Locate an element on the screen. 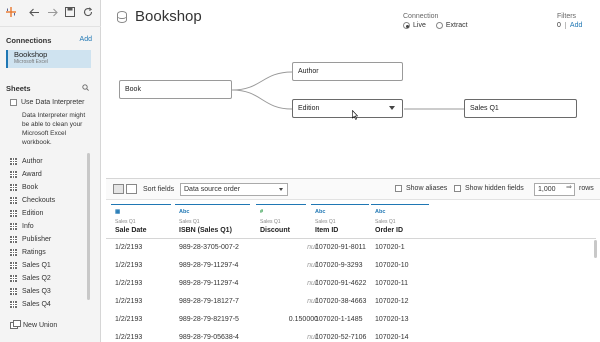  sort-fields-label: Sort fields is located at coordinates (159, 189).